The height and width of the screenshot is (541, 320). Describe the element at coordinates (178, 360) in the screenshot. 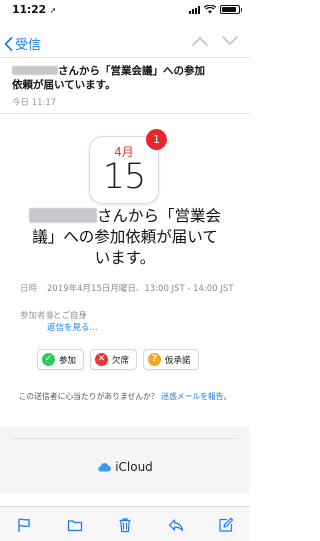

I see `maybe-label: 仮承諾` at that location.